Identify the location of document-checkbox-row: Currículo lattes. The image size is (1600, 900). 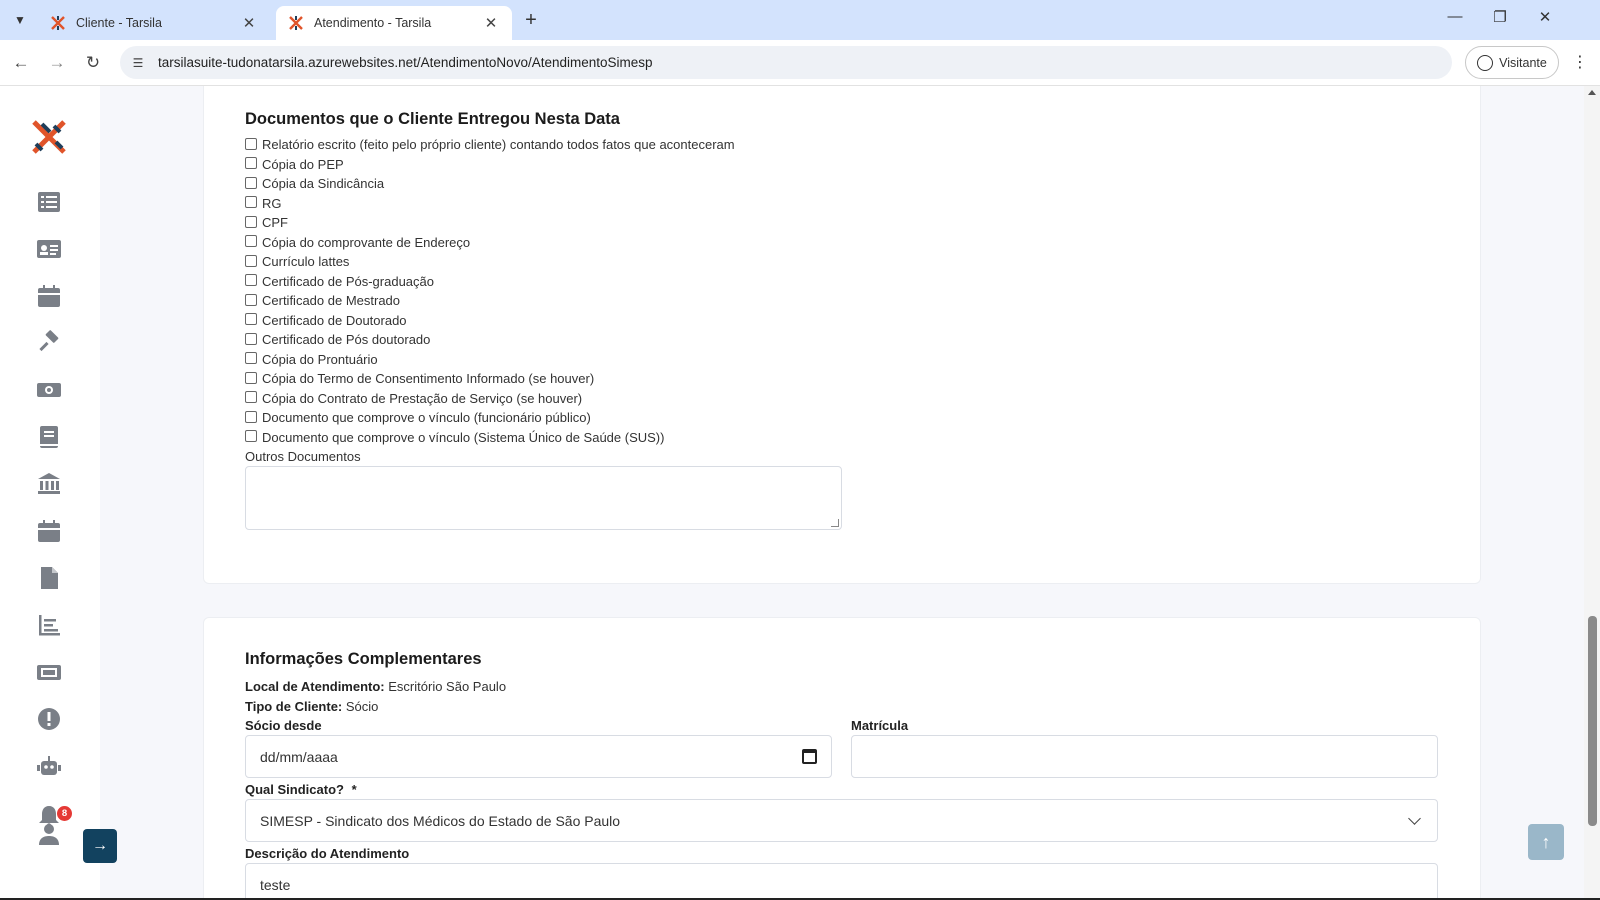
(490, 262).